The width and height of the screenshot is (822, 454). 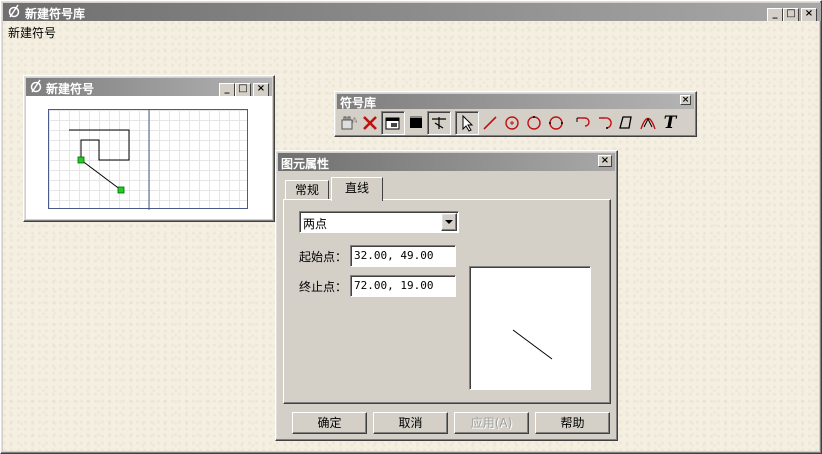 What do you see at coordinates (605, 161) in the screenshot?
I see `dialog-close-button: ×` at bounding box center [605, 161].